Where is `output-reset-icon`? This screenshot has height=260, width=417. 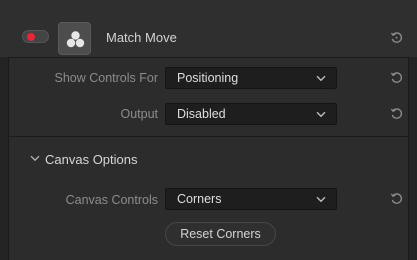 output-reset-icon is located at coordinates (397, 114).